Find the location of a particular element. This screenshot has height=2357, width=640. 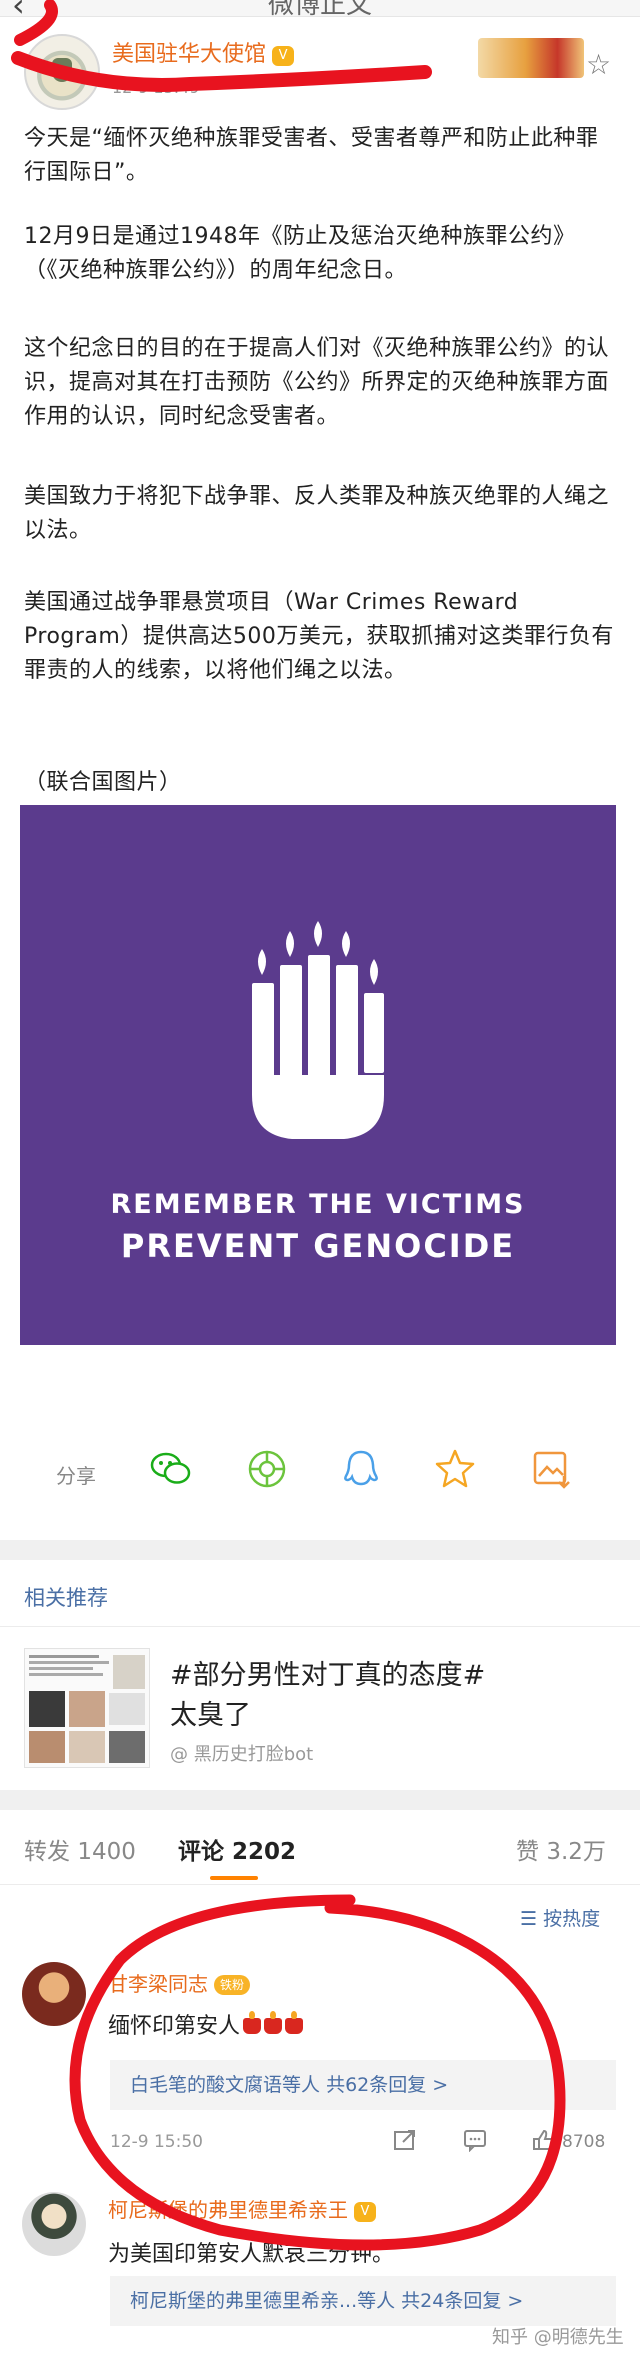

fan-badge: 铁粉 is located at coordinates (232, 1985).